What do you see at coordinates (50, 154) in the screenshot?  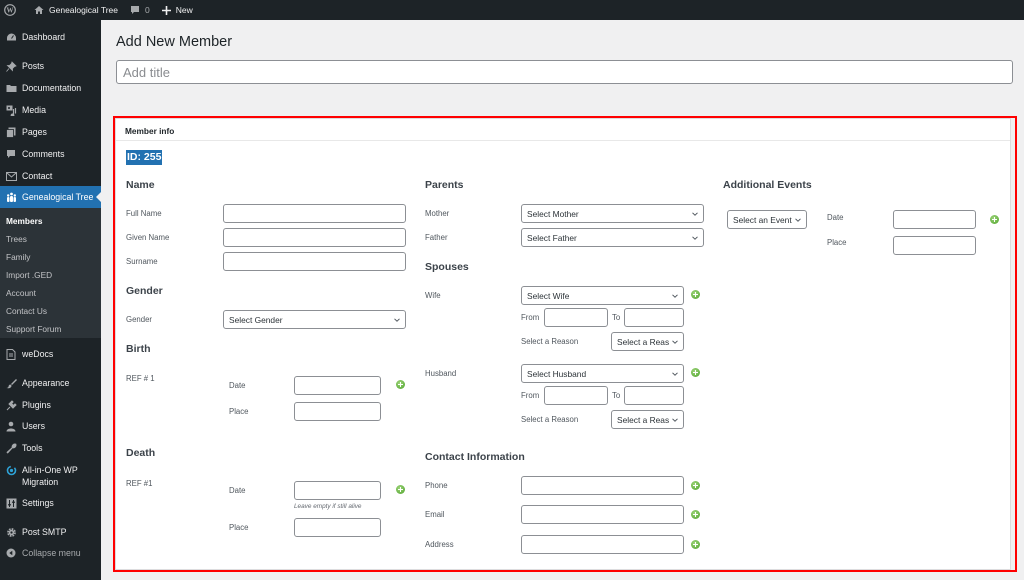 I see `sidebar-item-comments: Comments` at bounding box center [50, 154].